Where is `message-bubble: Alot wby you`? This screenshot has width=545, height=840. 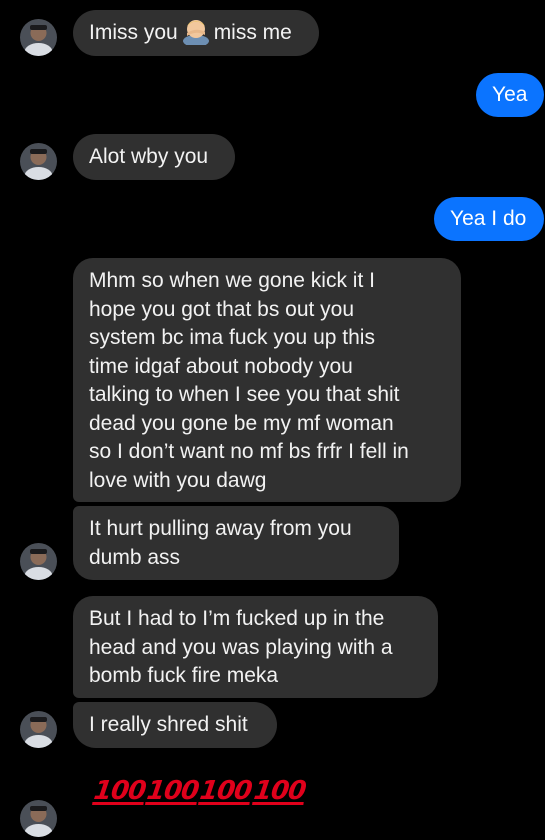 message-bubble: Alot wby you is located at coordinates (154, 157).